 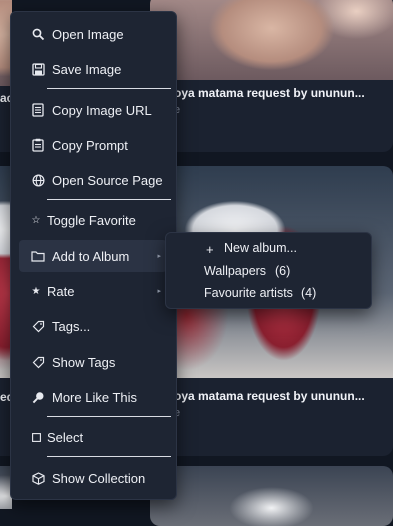 I want to click on album-name: Wallpapers, so click(x=235, y=271).